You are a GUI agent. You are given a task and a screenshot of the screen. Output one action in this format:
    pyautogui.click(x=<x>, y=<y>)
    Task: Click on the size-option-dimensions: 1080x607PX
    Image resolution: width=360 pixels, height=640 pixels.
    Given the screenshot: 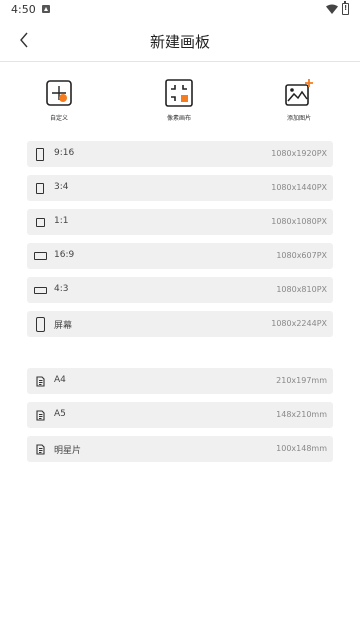 What is the action you would take?
    pyautogui.click(x=301, y=255)
    